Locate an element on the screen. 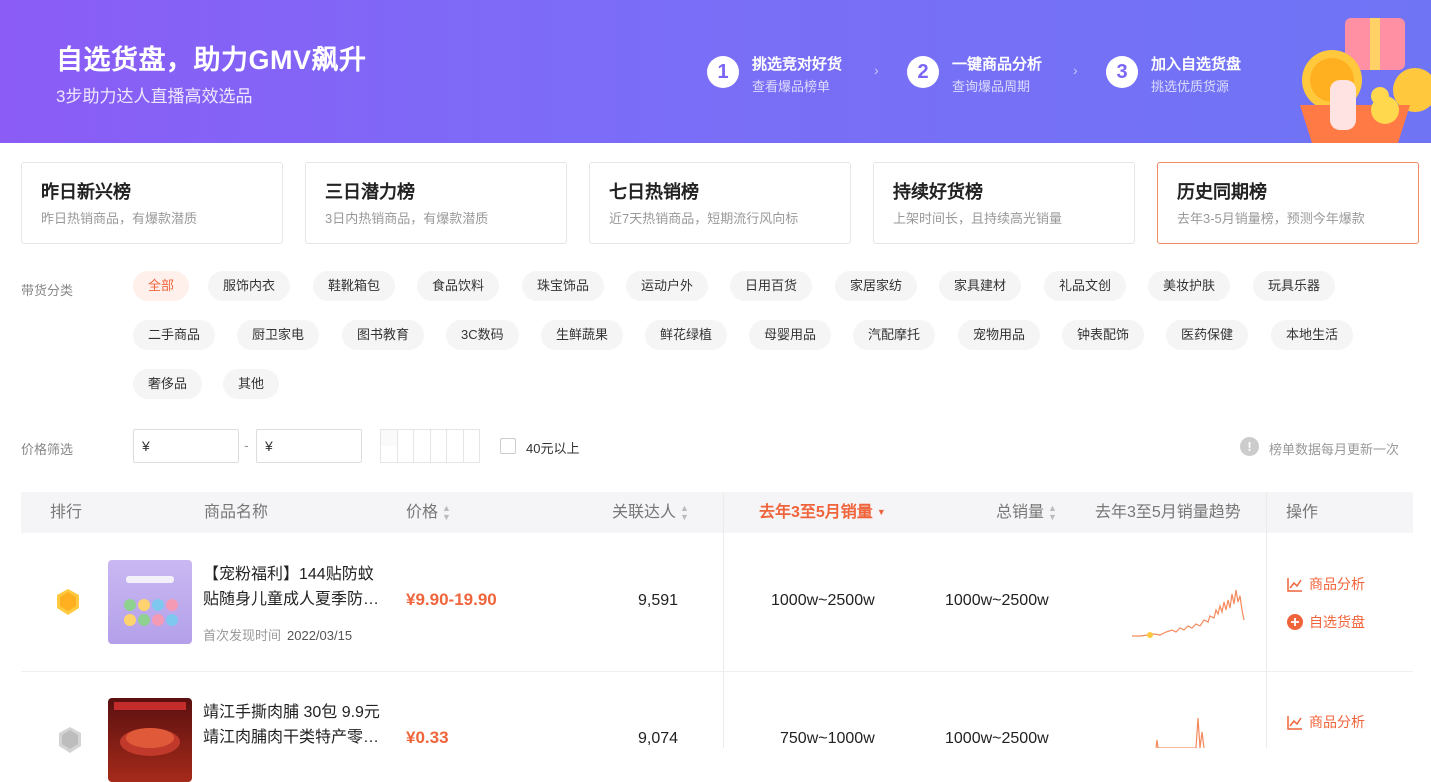 The width and height of the screenshot is (1431, 782). category-chip: 本地生活 is located at coordinates (1312, 335).